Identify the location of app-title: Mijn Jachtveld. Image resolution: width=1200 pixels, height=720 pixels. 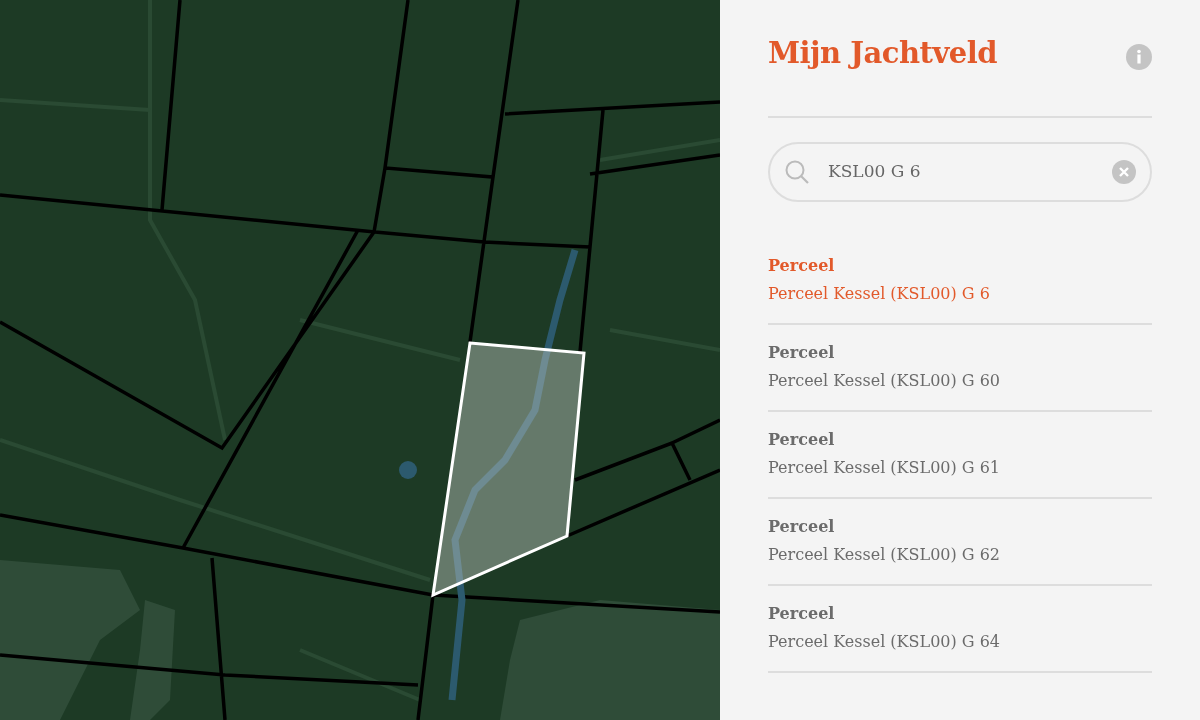
(883, 53).